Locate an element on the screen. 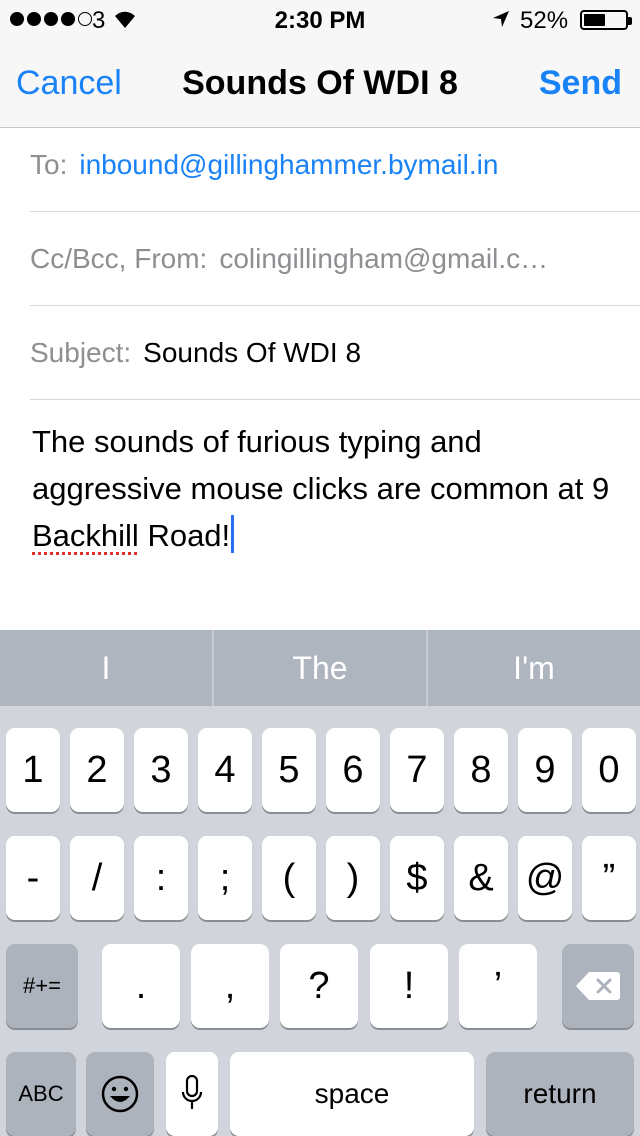  return-key: return is located at coordinates (560, 1094).